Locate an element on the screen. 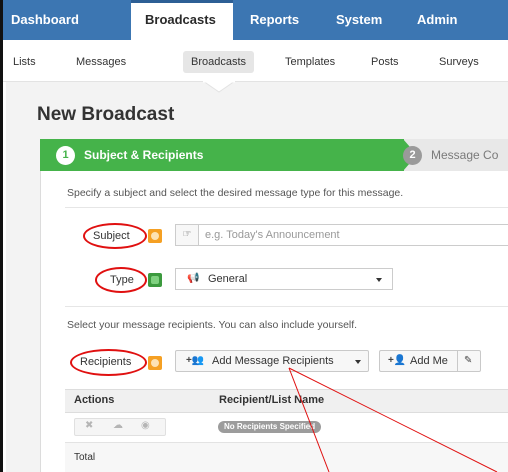  row-actions-group: ✖ ☁ ◉ is located at coordinates (120, 427).